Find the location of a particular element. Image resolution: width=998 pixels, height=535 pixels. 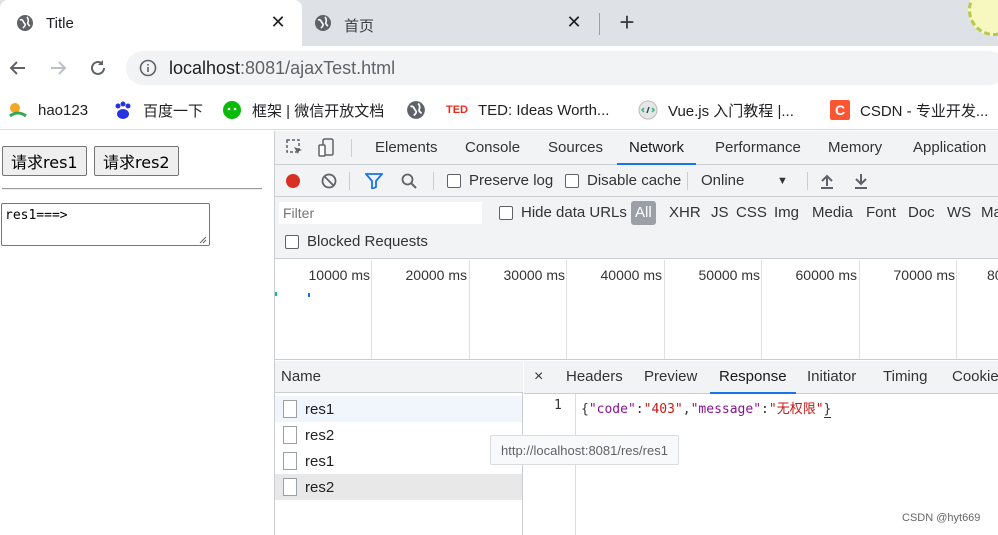

tab-timing: Timing is located at coordinates (905, 377).